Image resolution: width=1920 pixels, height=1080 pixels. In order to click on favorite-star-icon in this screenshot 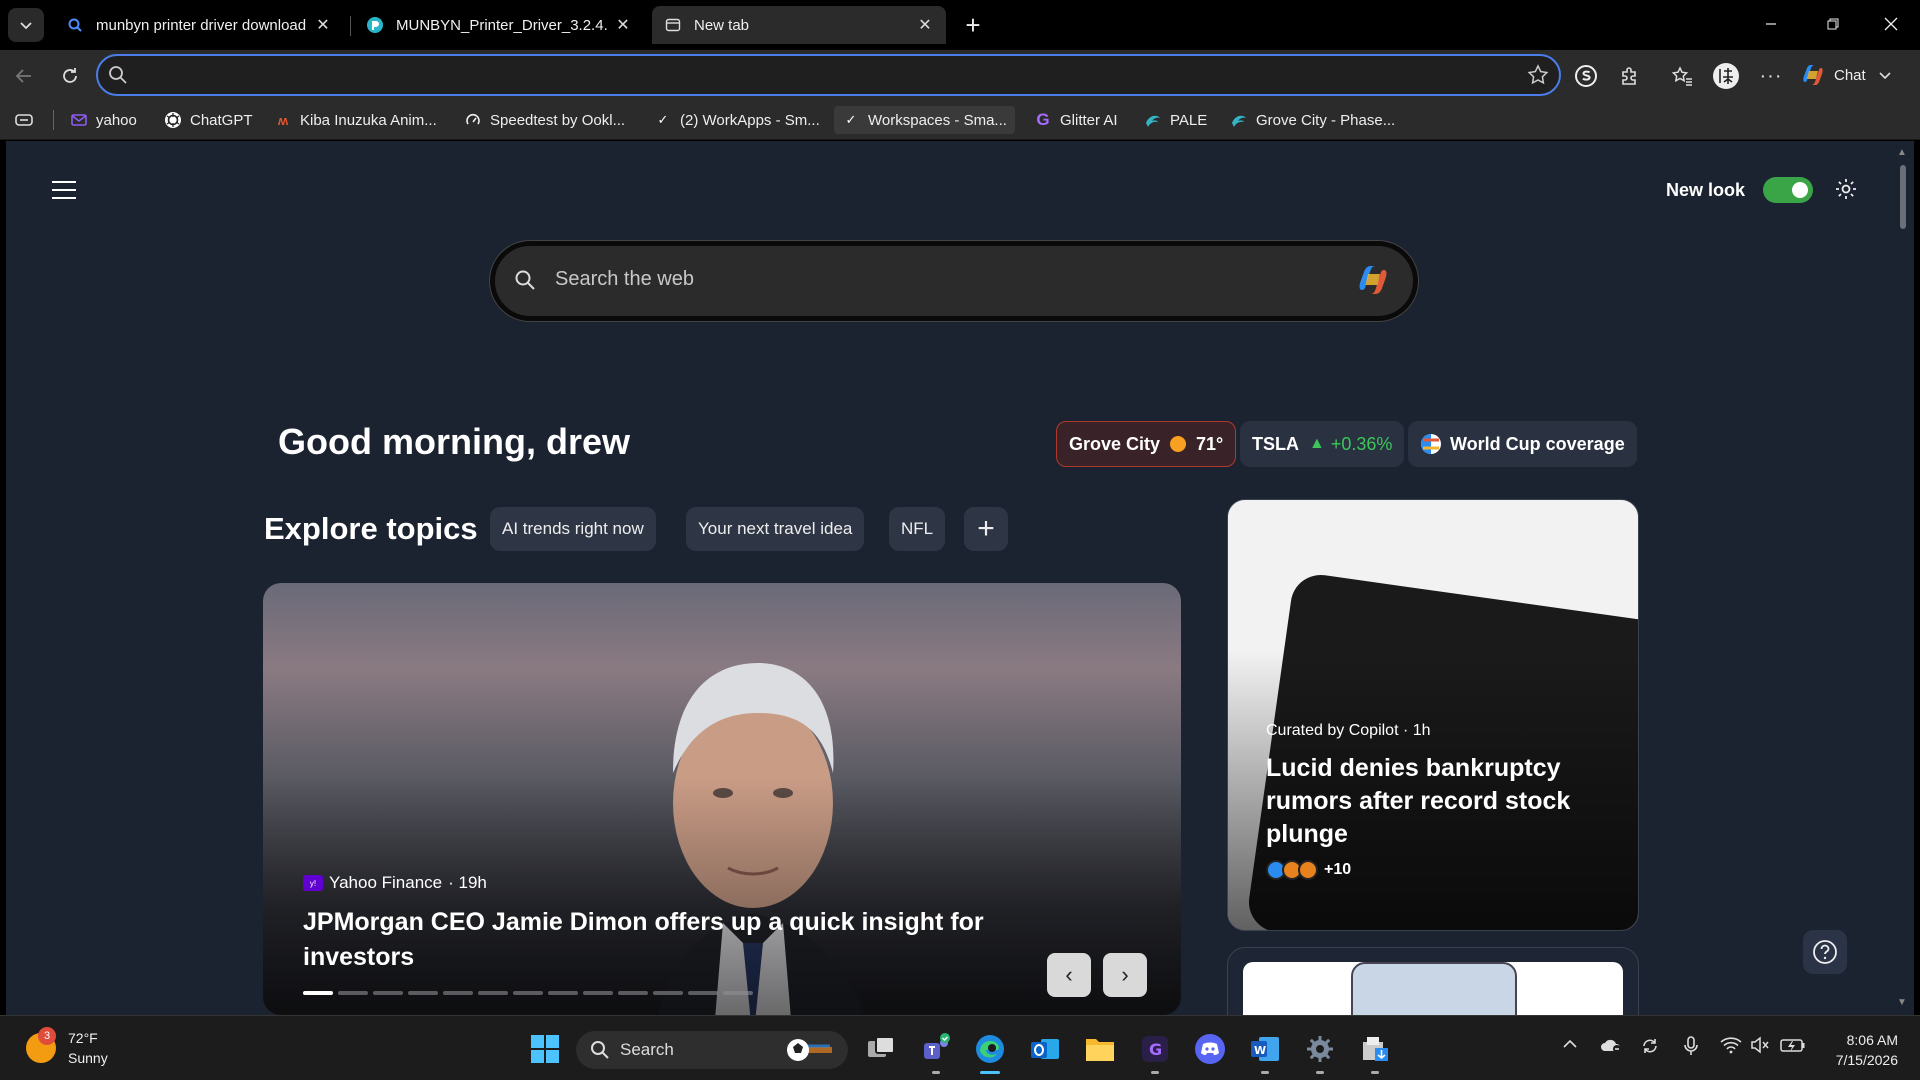, I will do `click(1538, 77)`.